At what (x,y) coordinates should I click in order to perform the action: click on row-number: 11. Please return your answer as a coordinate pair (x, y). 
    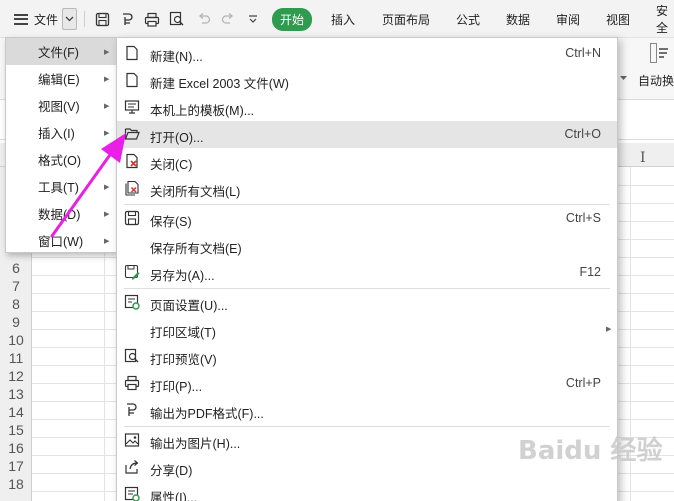
    Looking at the image, I should click on (16, 358).